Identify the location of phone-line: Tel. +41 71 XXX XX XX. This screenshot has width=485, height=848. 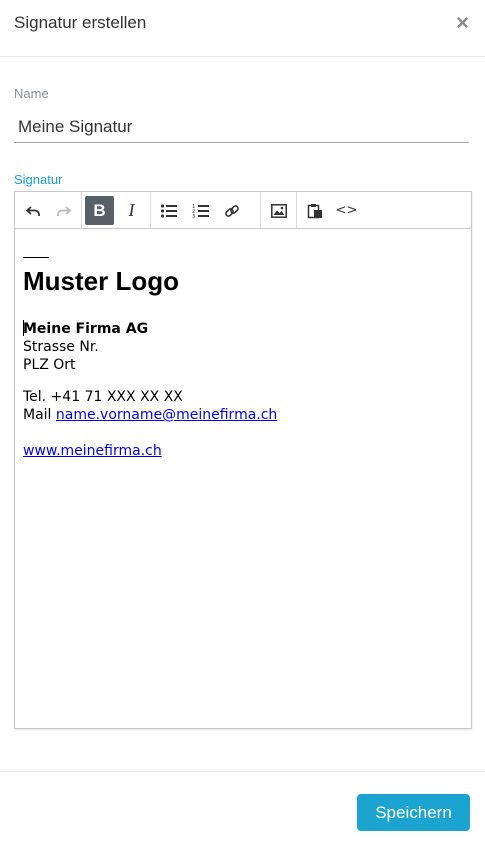
(103, 397).